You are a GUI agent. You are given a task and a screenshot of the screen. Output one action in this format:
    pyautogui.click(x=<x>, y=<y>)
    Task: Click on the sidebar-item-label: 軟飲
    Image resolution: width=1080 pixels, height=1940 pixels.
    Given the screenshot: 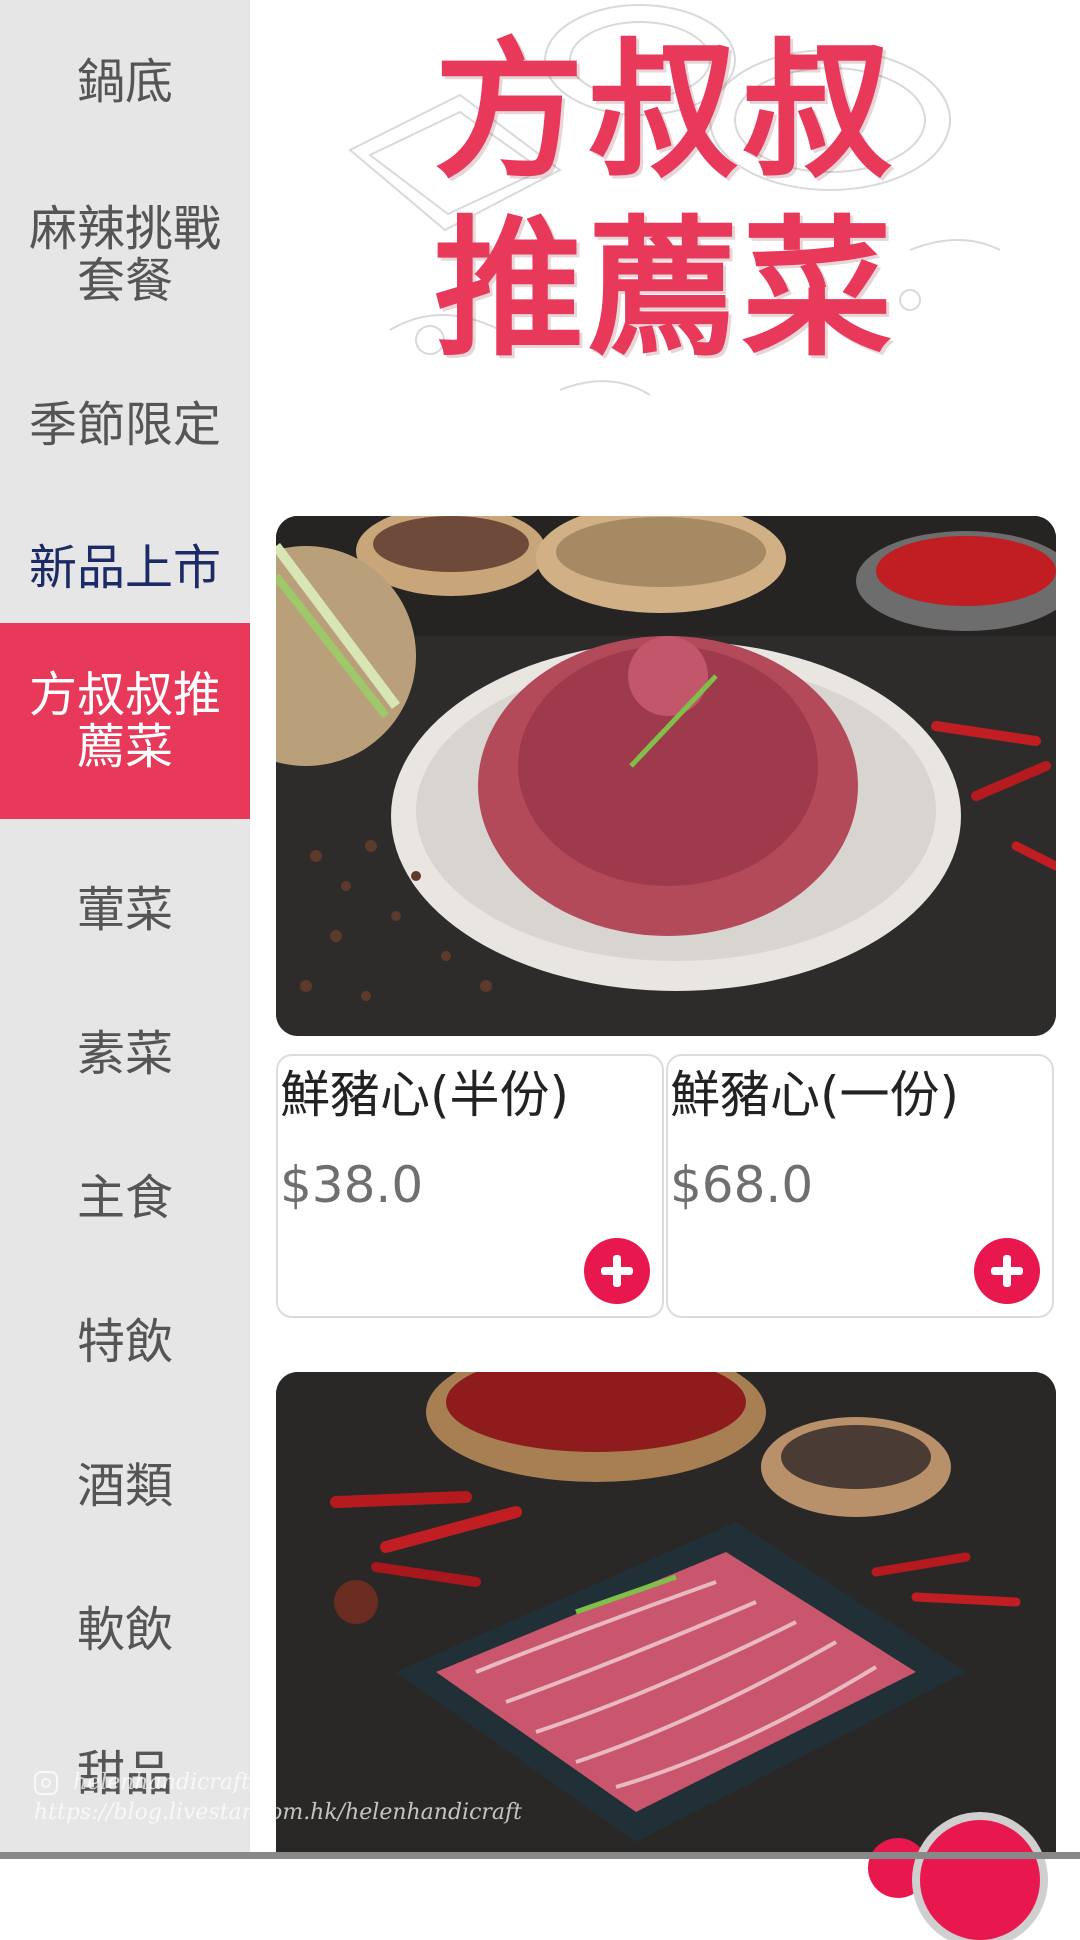 What is the action you would take?
    pyautogui.click(x=124, y=1630)
    